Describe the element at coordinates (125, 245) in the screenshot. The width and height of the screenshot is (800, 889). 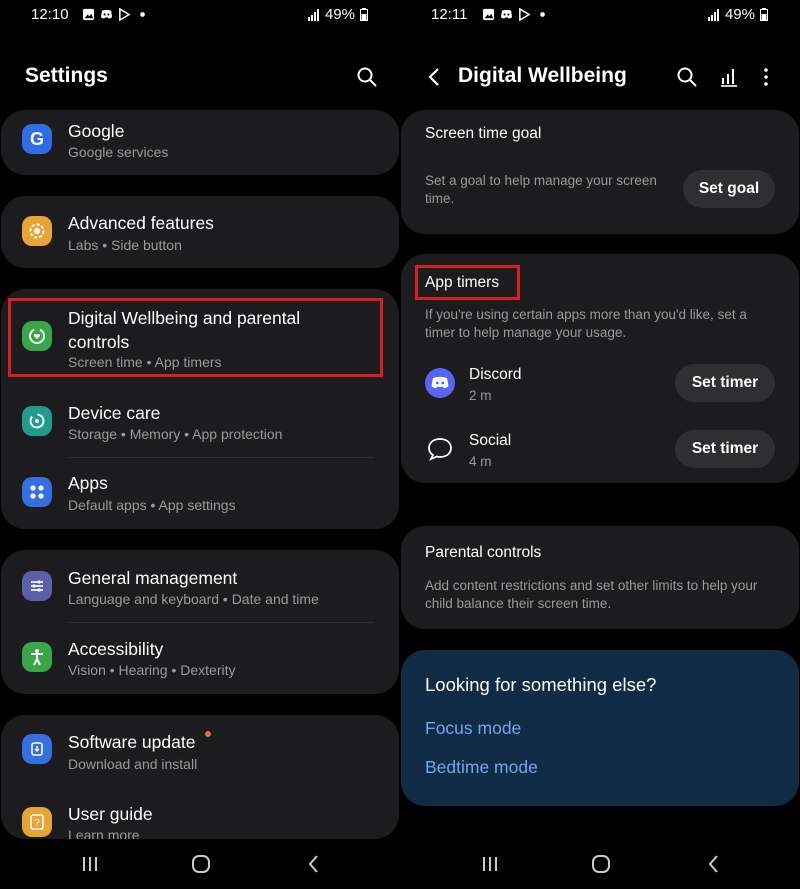
I see `item-subtitle: Labs • Side button` at that location.